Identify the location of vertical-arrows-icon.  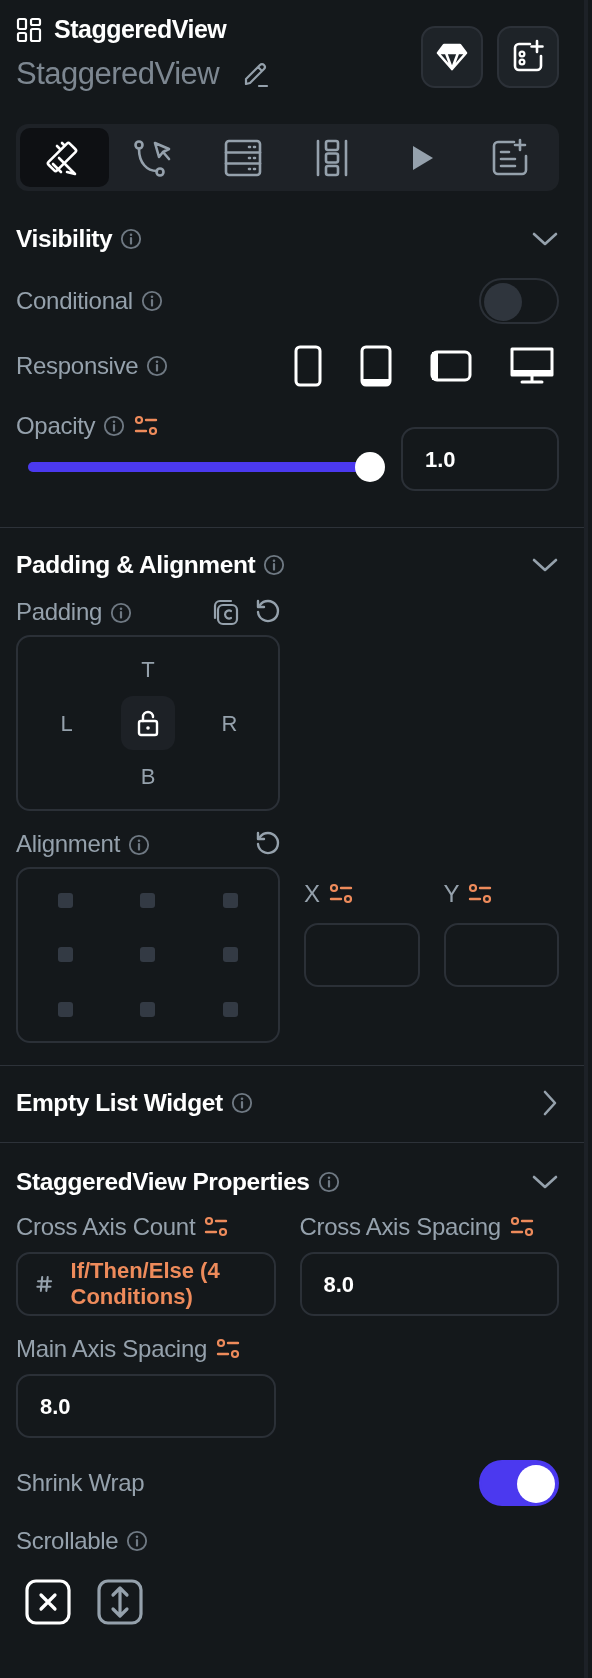
(120, 1602).